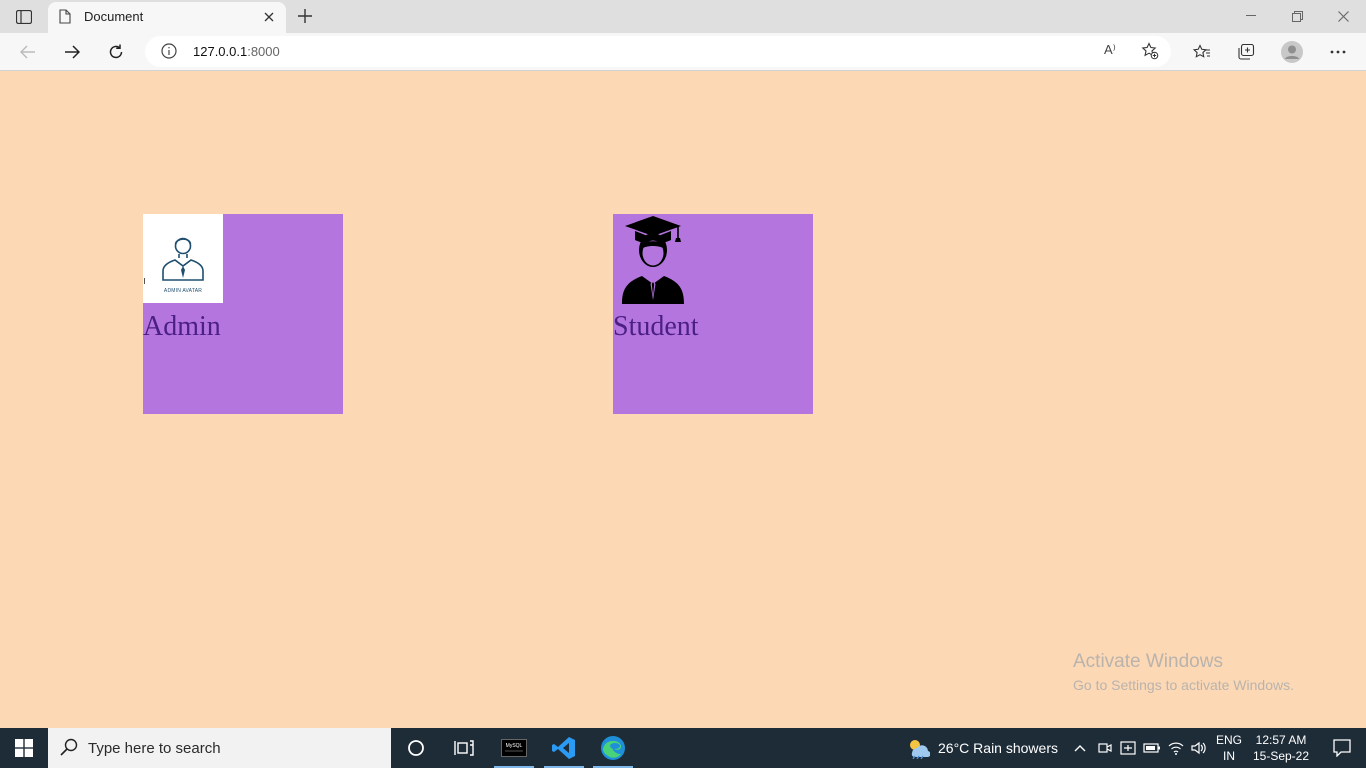 This screenshot has width=1366, height=768. Describe the element at coordinates (24, 17) in the screenshot. I see `tab-actions-icon` at that location.